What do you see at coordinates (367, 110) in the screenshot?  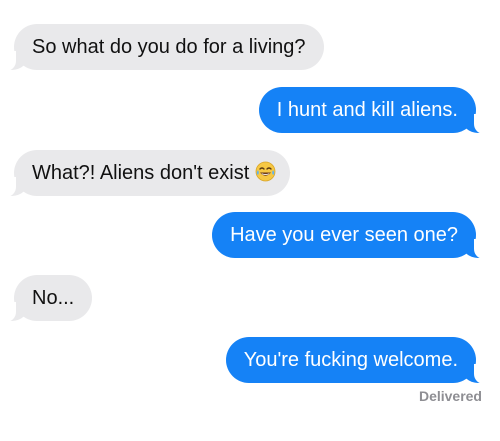 I see `message-text: I hunt and kill aliens.` at bounding box center [367, 110].